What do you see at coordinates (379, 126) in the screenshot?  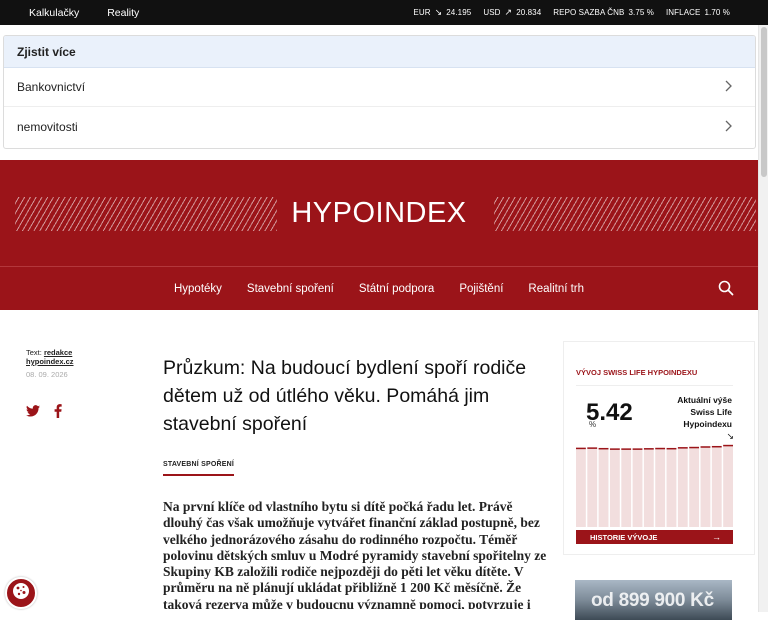 I see `ad-row-nemovitosti: nemovitosti` at bounding box center [379, 126].